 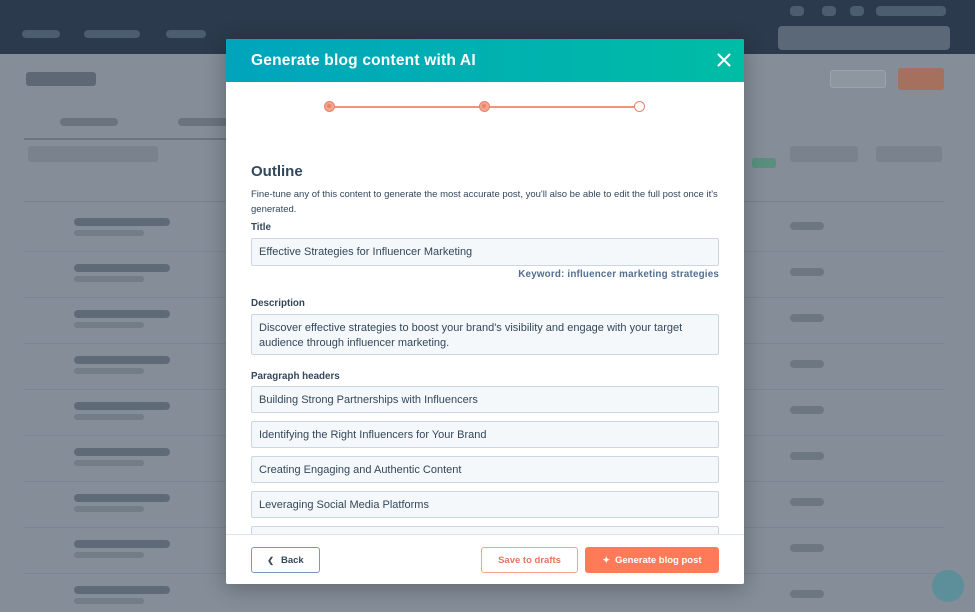 I want to click on back-button: ❮ Back, so click(x=285, y=560).